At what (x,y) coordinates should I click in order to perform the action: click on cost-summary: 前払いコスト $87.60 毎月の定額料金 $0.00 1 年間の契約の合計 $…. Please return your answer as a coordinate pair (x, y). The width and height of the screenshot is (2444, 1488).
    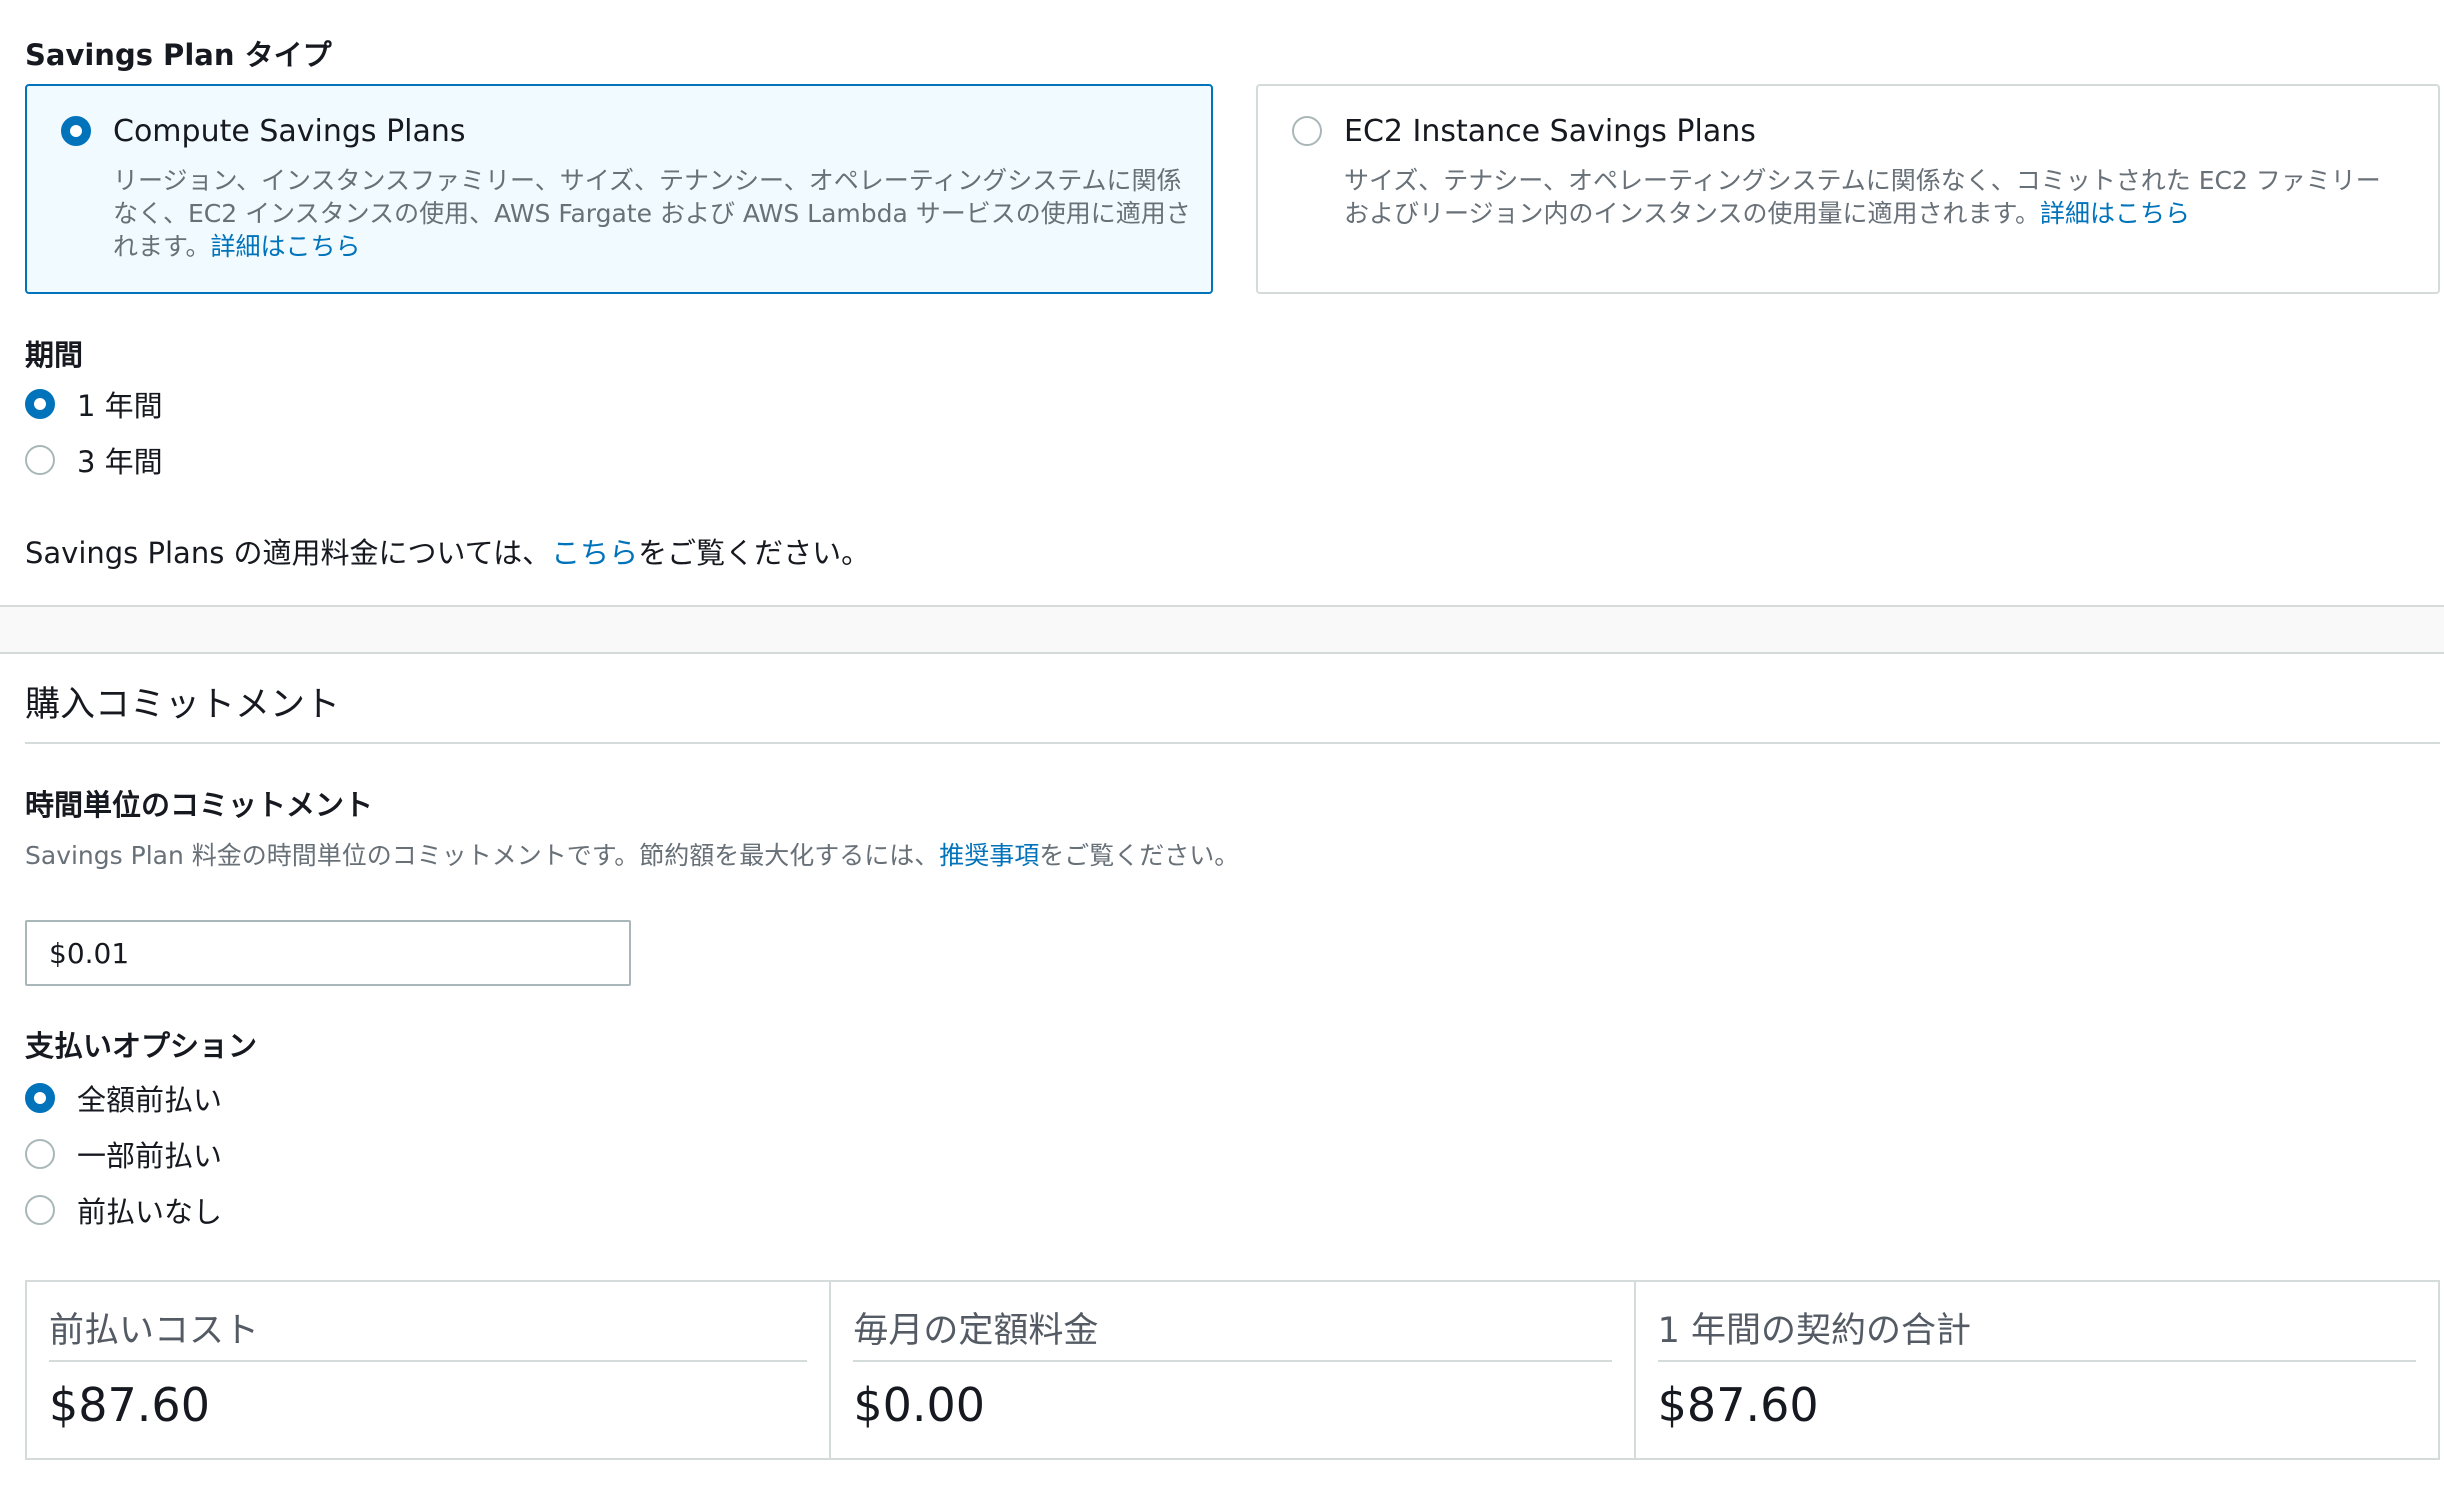
    Looking at the image, I should click on (1232, 1370).